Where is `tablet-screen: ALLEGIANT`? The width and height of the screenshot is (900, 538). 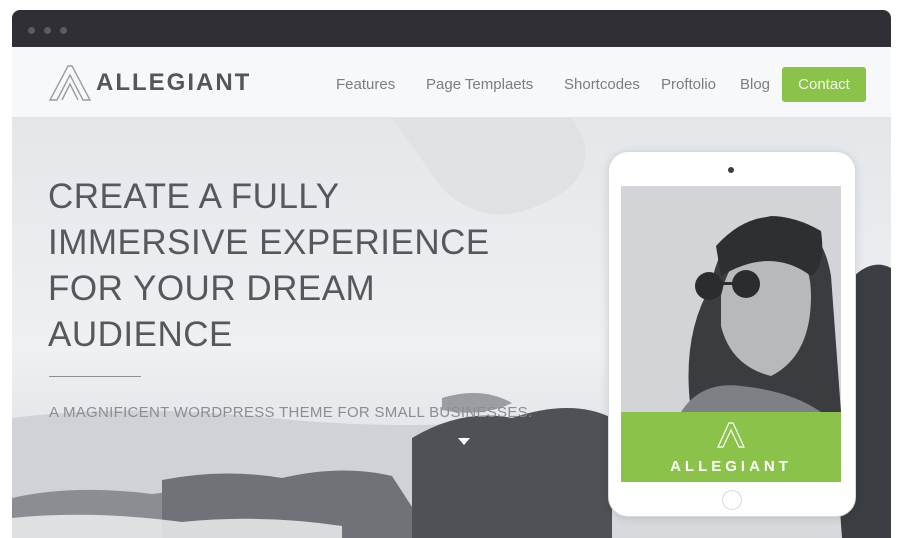 tablet-screen: ALLEGIANT is located at coordinates (731, 334).